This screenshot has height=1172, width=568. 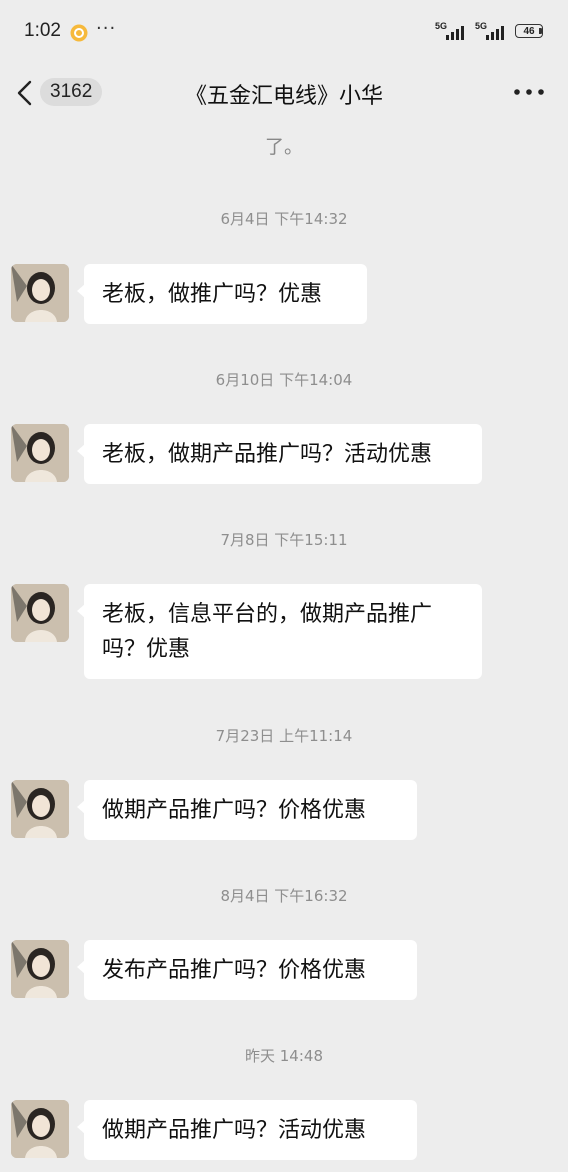 I want to click on message-bubble: 老板，做期产品推广吗？活动优惠, so click(x=279, y=454).